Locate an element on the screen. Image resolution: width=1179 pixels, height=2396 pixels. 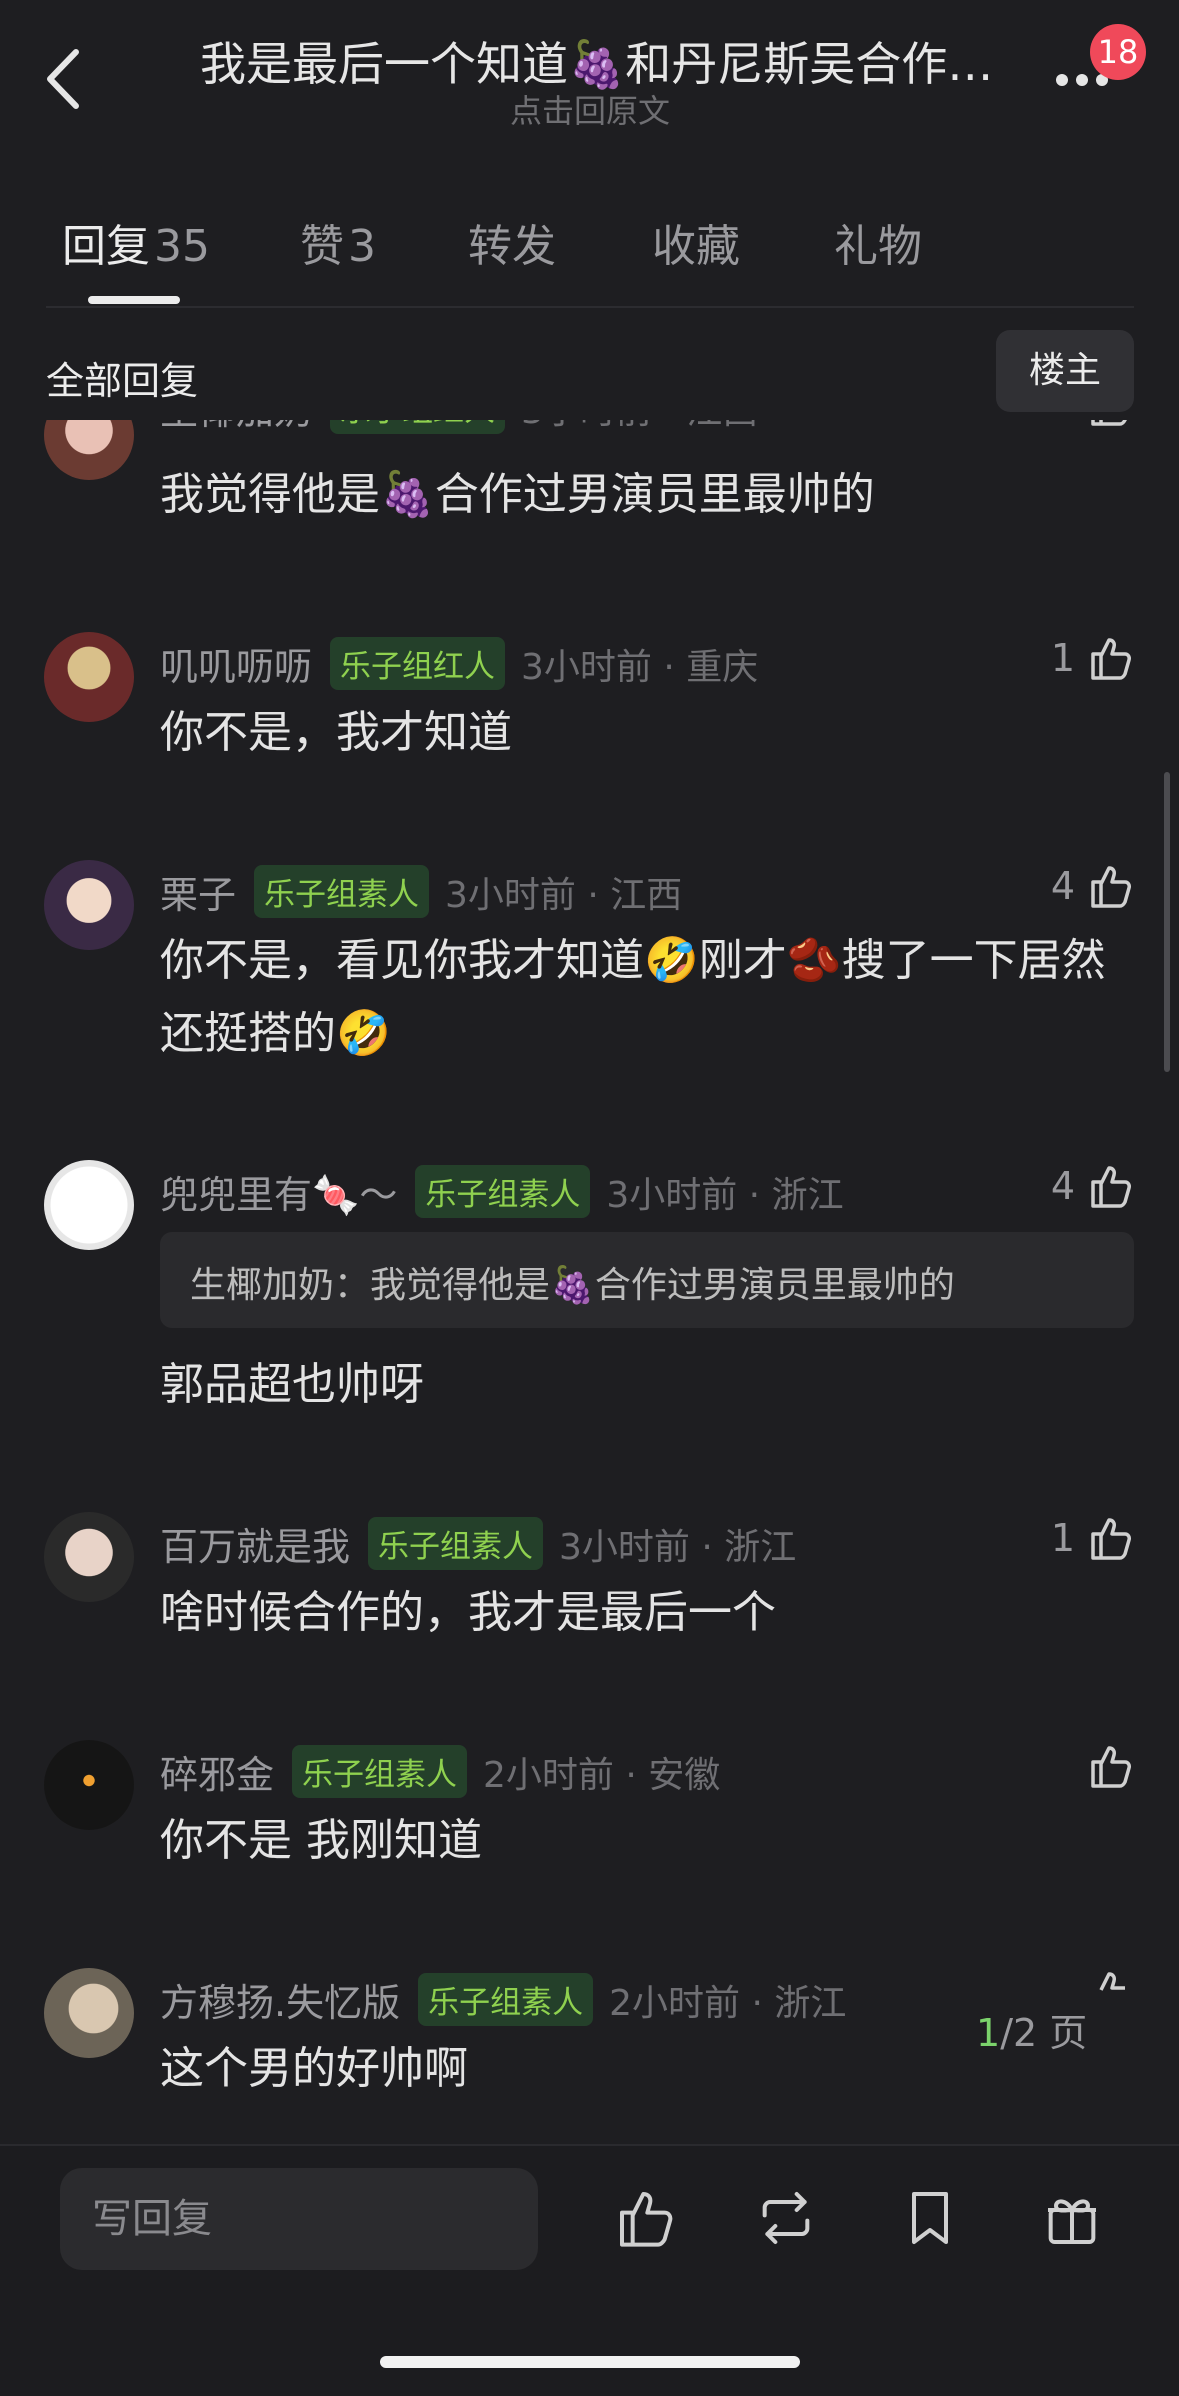
comment-meta: 方穆扬.失忆版 乐子组素人 2小时前 · 浙江 is located at coordinates (503, 1999).